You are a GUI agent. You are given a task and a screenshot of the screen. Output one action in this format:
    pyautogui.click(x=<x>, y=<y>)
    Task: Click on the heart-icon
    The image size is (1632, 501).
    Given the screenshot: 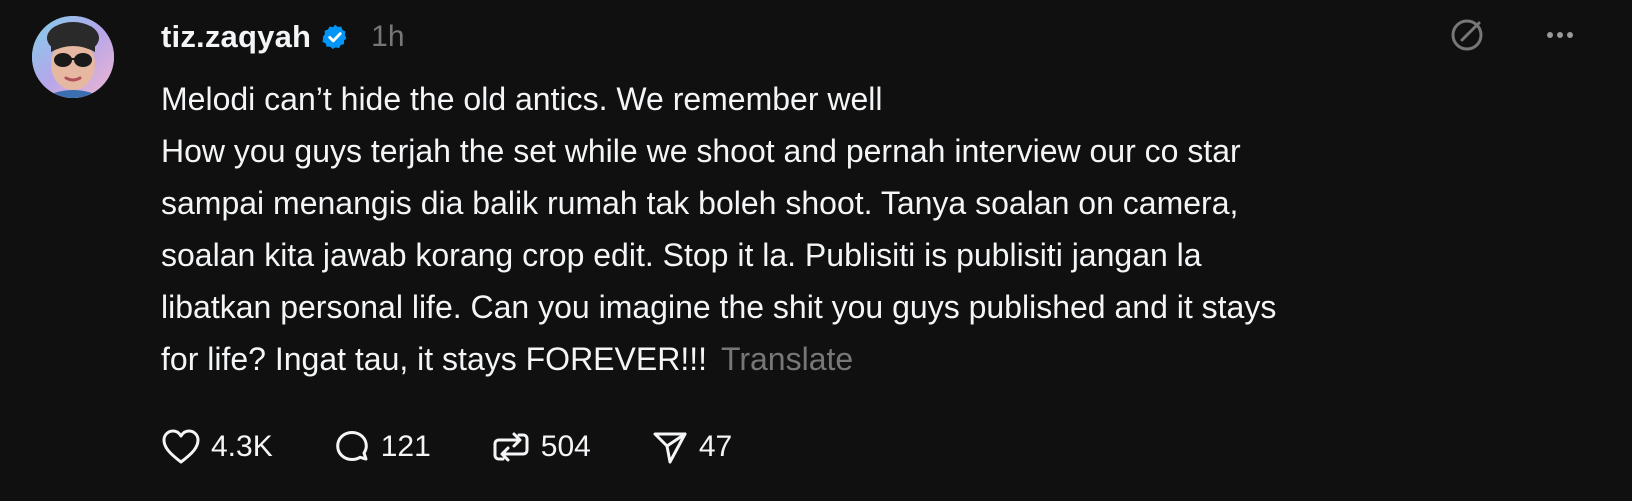 What is the action you would take?
    pyautogui.click(x=181, y=446)
    